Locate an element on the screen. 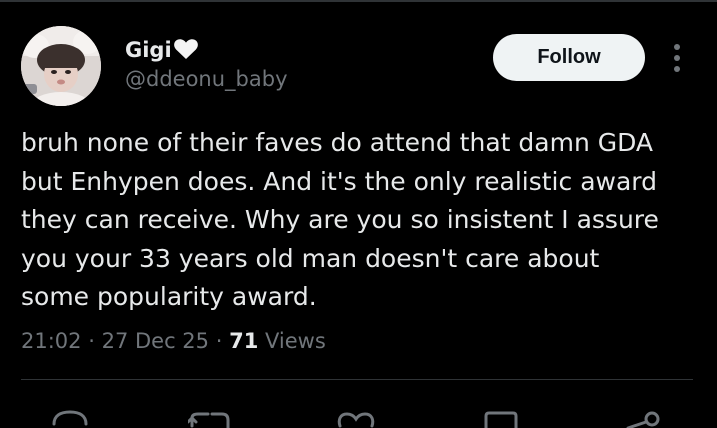 The image size is (717, 428). views-count: 71 is located at coordinates (244, 341).